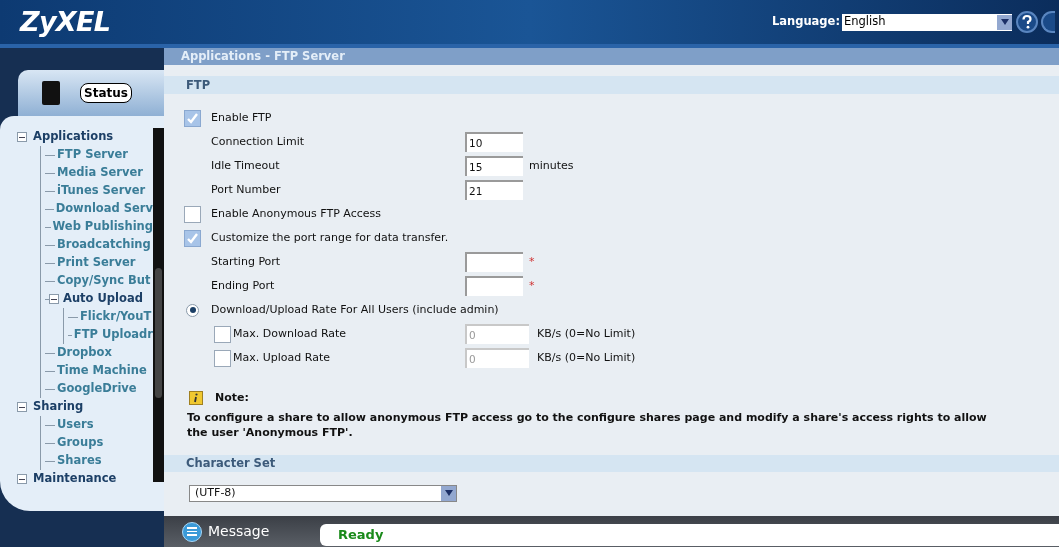 This screenshot has height=547, width=1059. What do you see at coordinates (330, 237) in the screenshot?
I see `field-label: Customize the port range for data transfer.` at bounding box center [330, 237].